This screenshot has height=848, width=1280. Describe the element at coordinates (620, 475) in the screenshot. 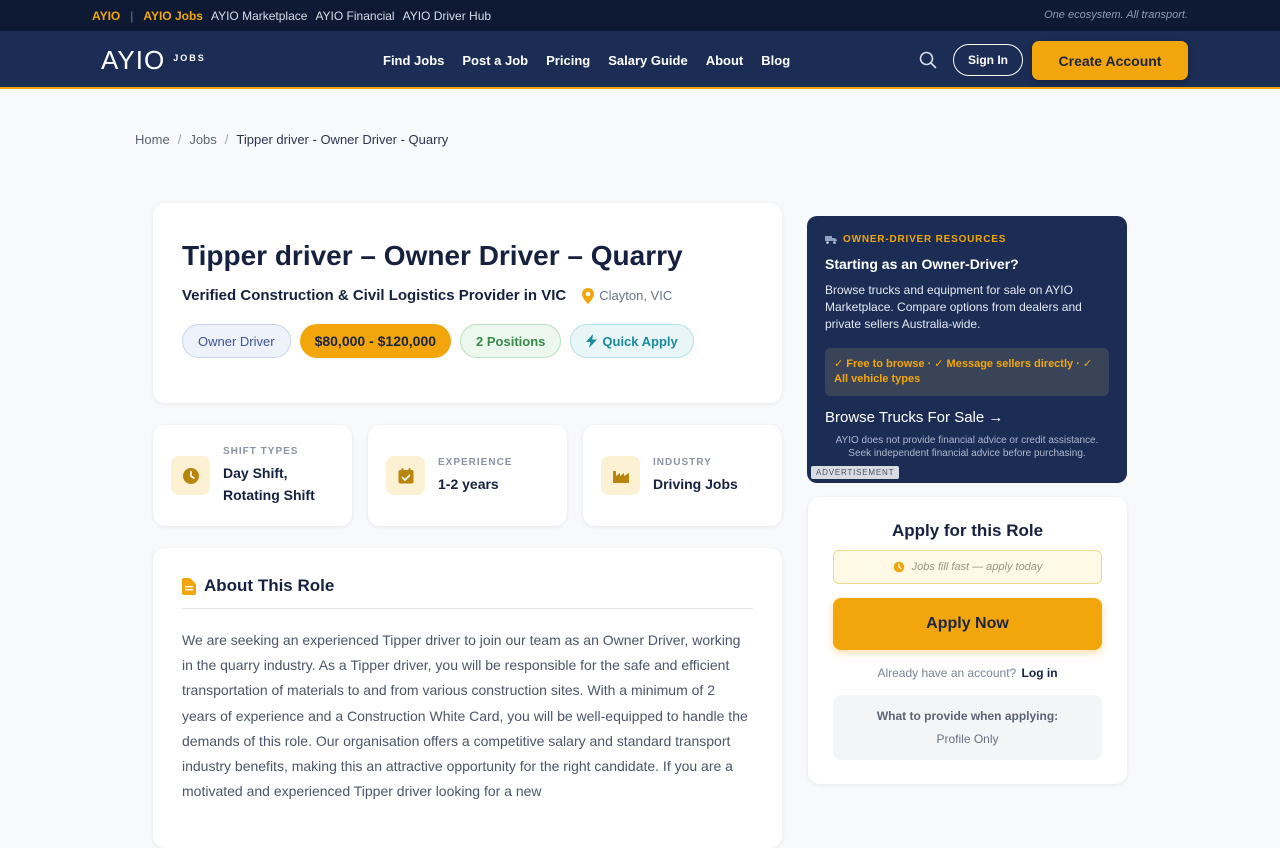

I see `factory-icon` at that location.